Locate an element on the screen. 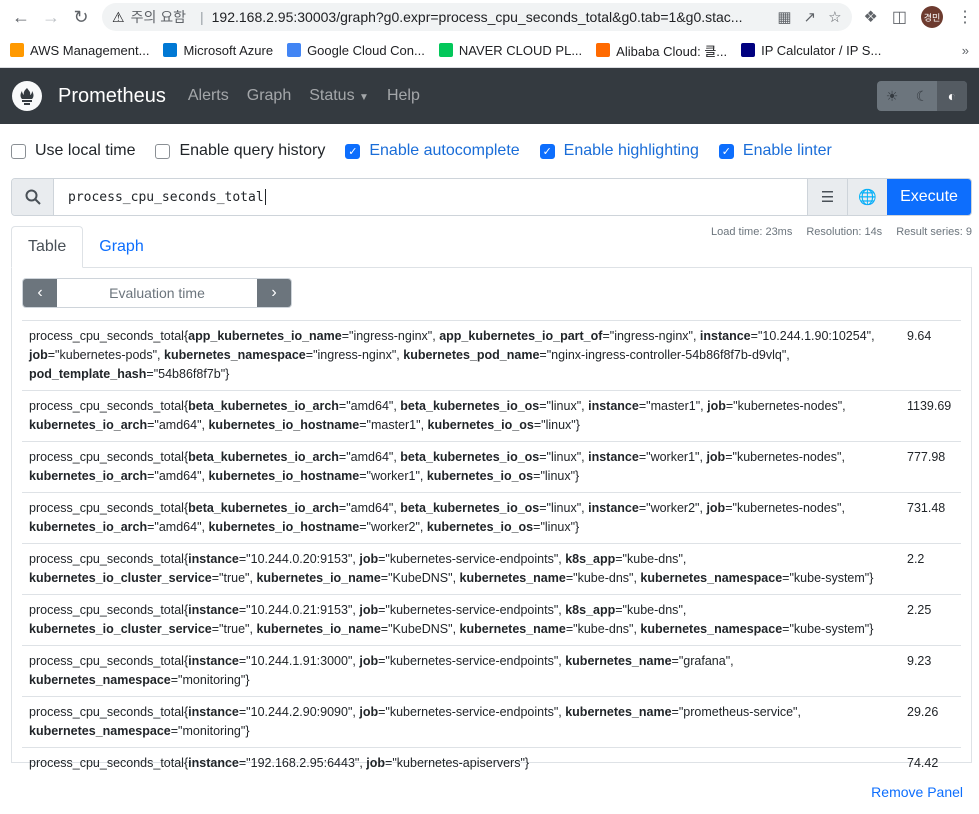  label-key: kubernetes_namespace is located at coordinates (711, 578).